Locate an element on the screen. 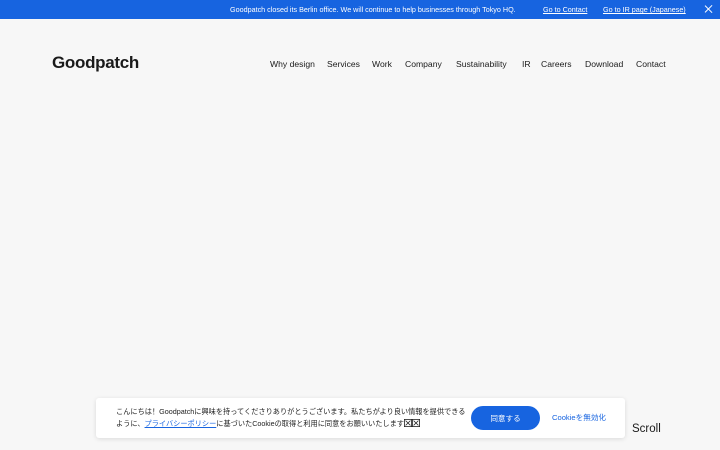 The height and width of the screenshot is (450, 720). close-icon is located at coordinates (709, 9).